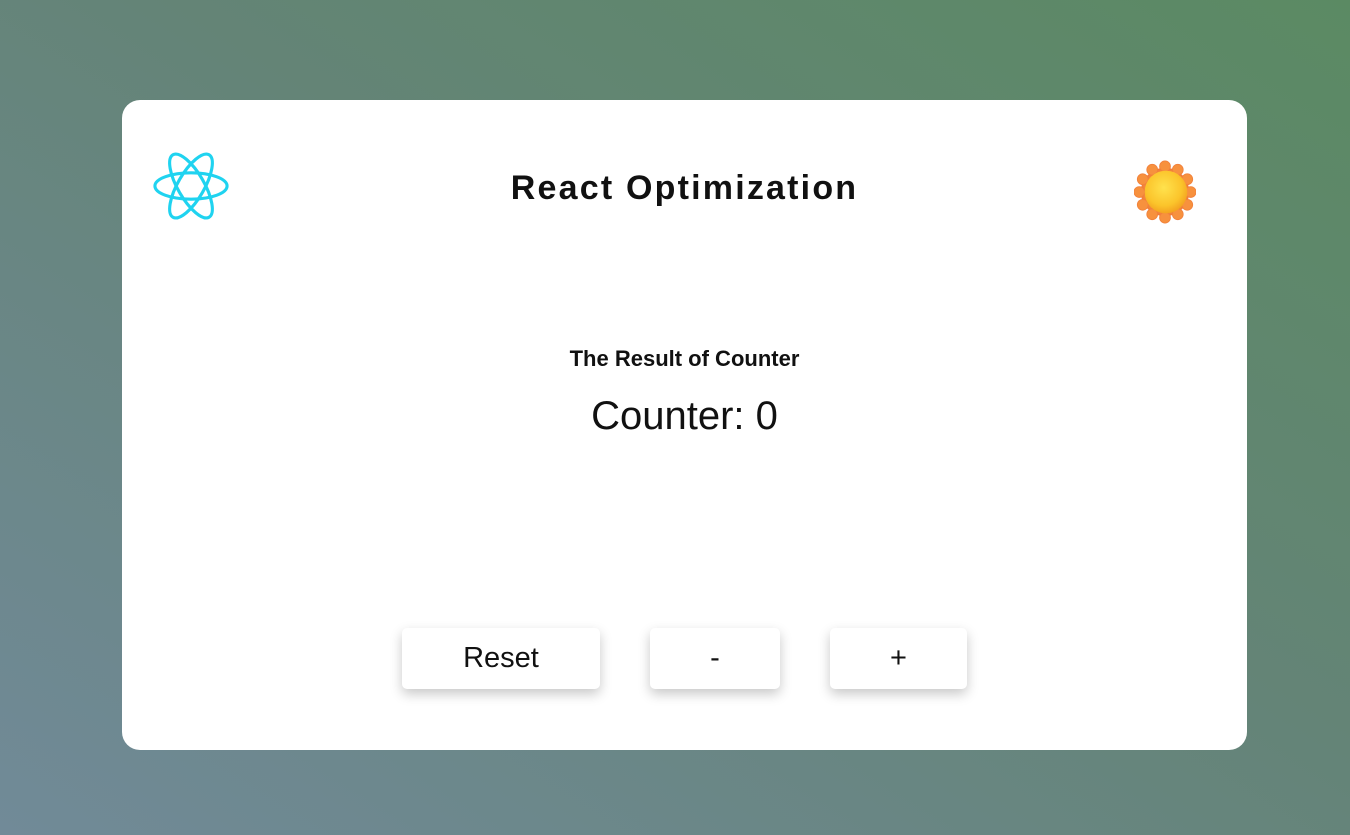  Describe the element at coordinates (684, 188) in the screenshot. I see `page-title: React Optimization` at that location.